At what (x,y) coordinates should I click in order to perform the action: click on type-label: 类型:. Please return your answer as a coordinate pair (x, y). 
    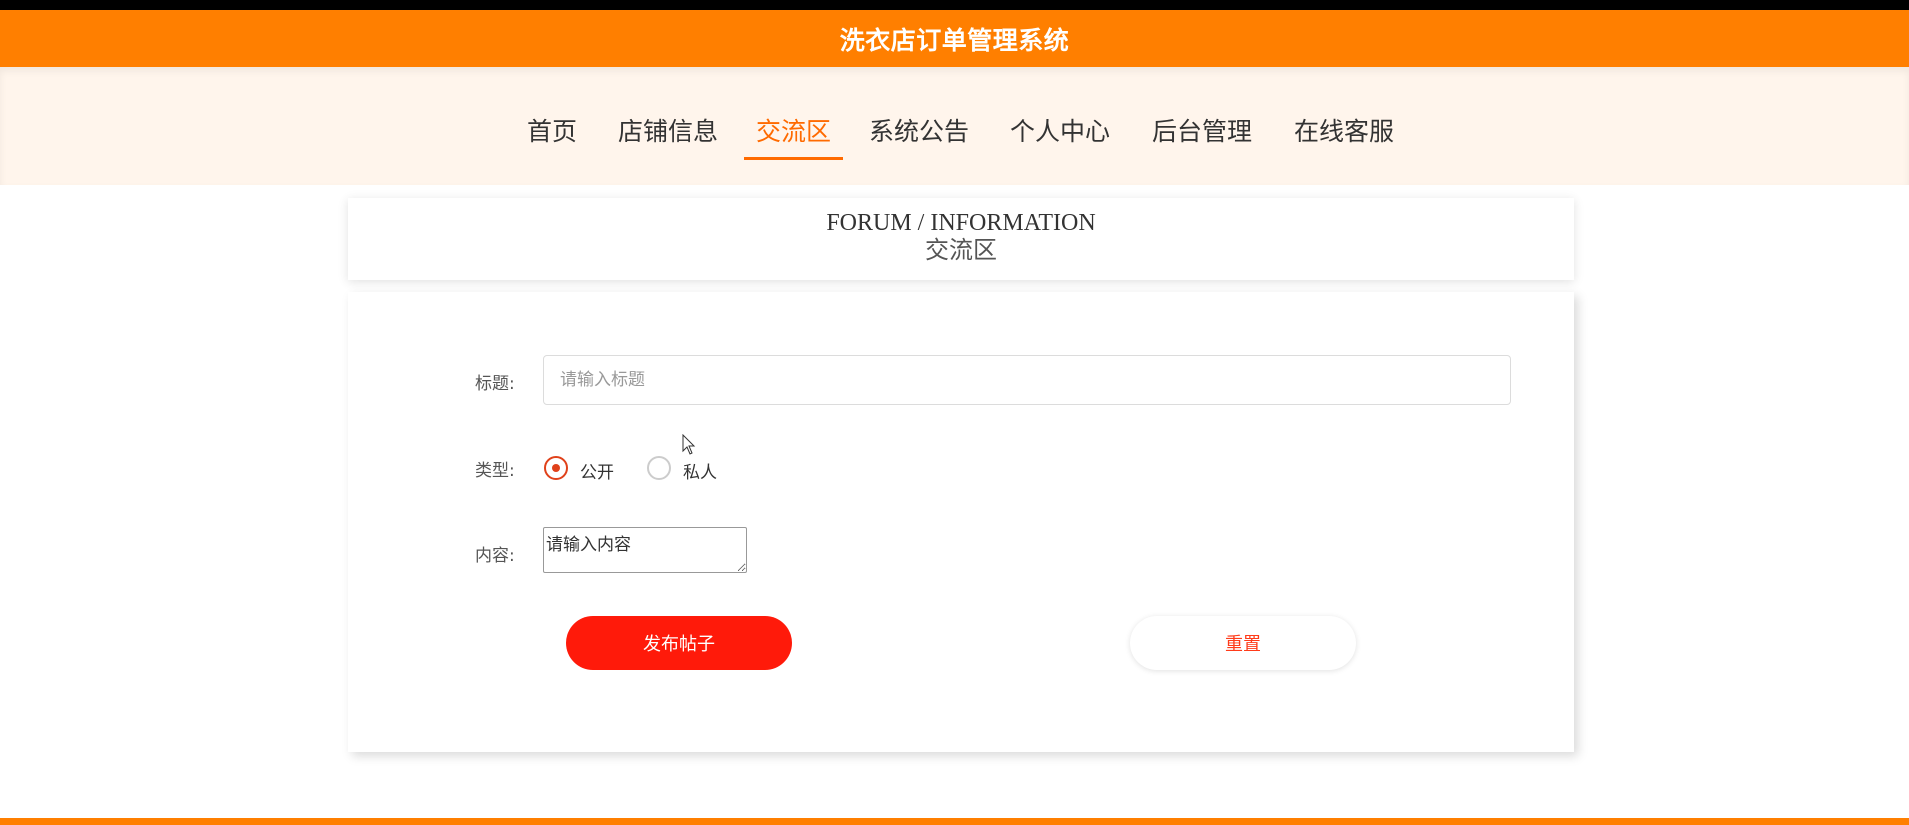
    Looking at the image, I should click on (495, 471).